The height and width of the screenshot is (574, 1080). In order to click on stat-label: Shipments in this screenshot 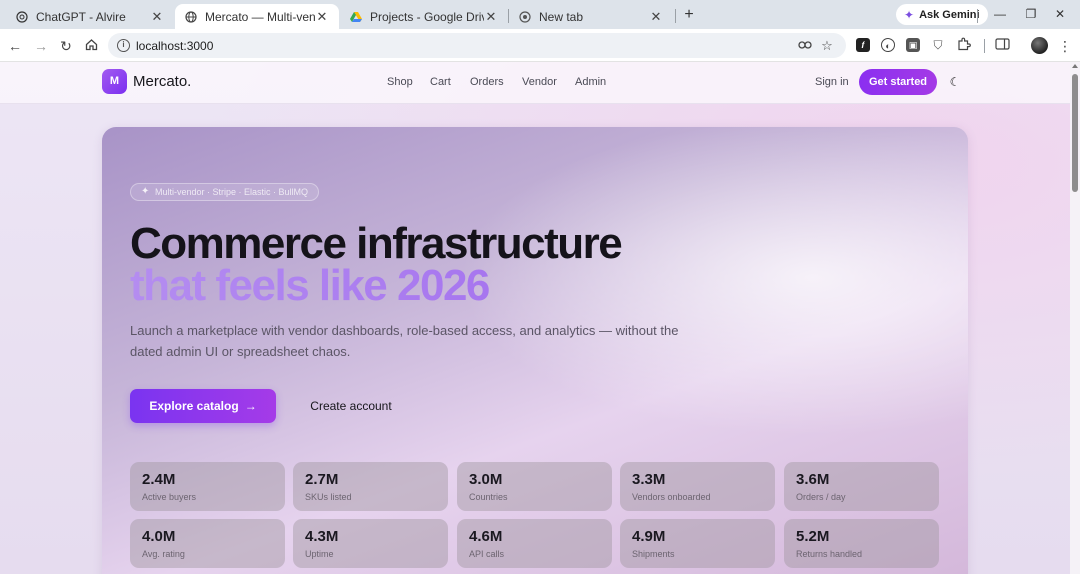, I will do `click(653, 554)`.